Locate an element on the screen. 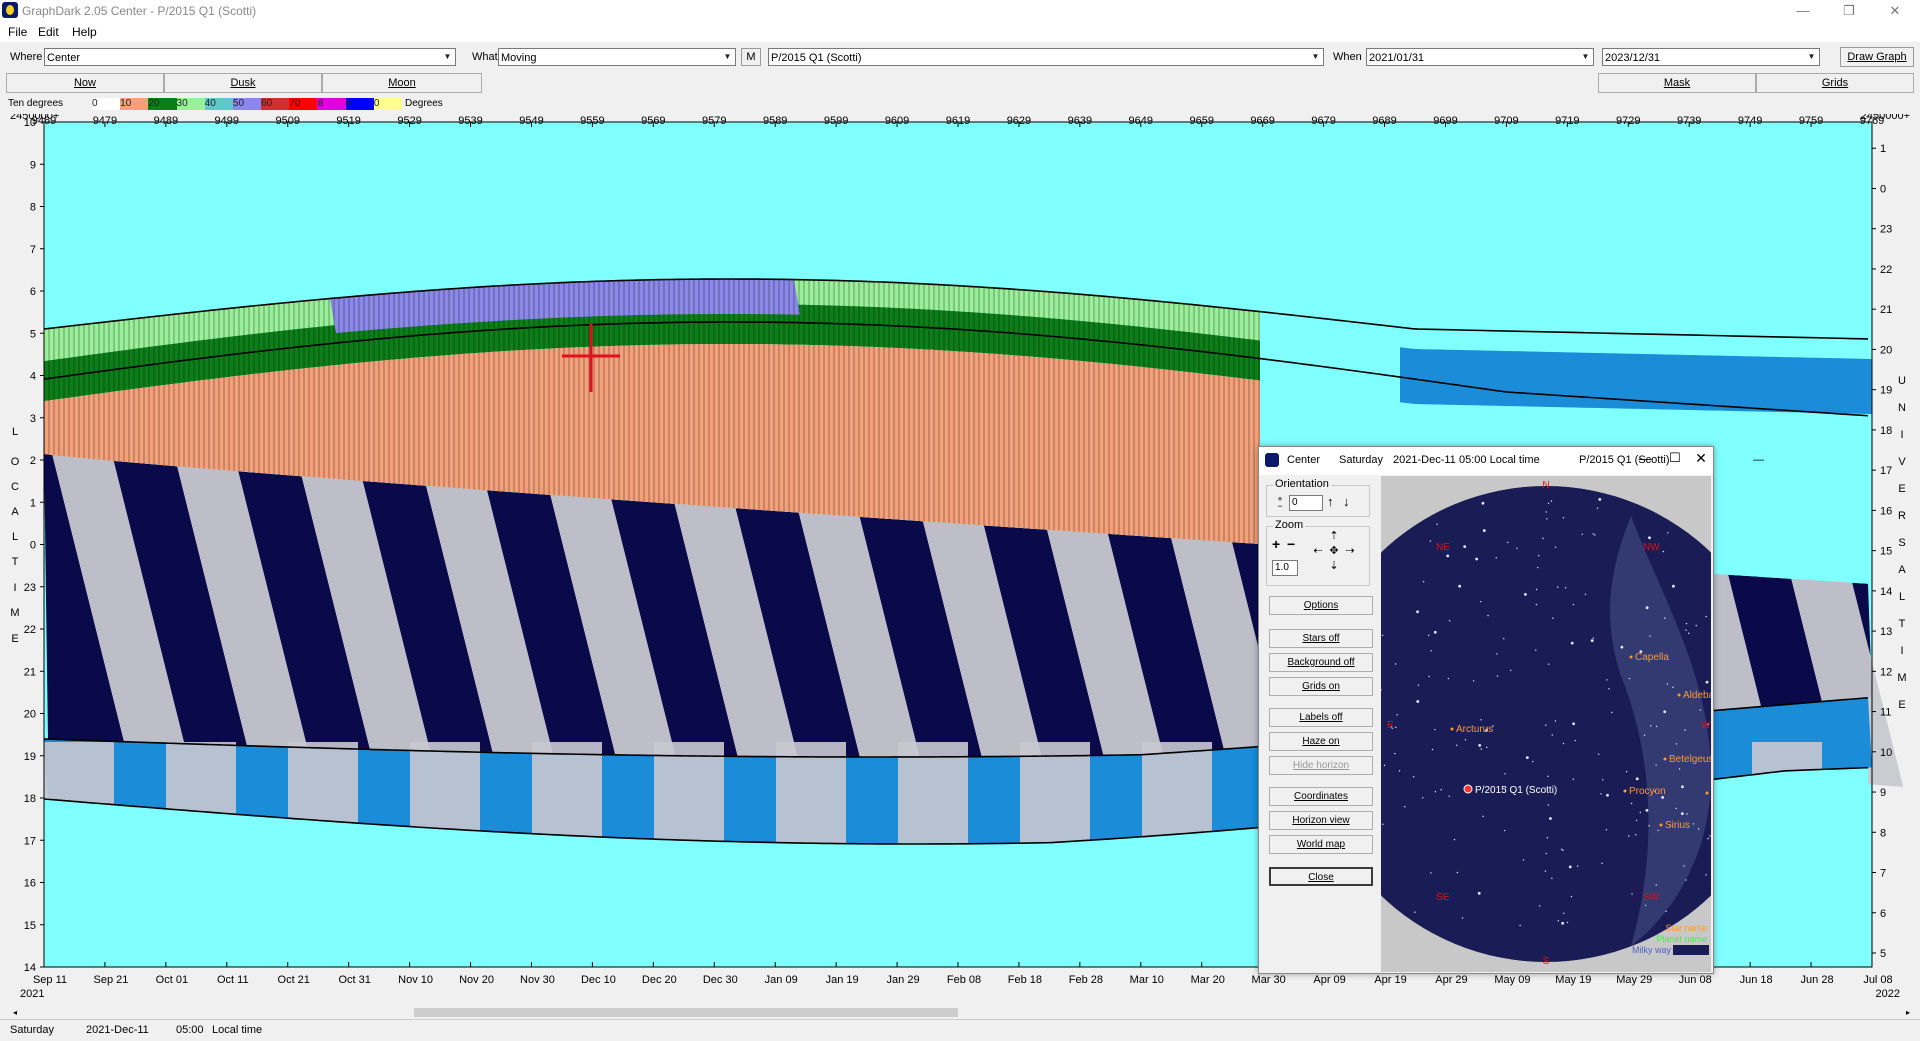 The width and height of the screenshot is (1920, 1041). tab-now: Now is located at coordinates (85, 83).